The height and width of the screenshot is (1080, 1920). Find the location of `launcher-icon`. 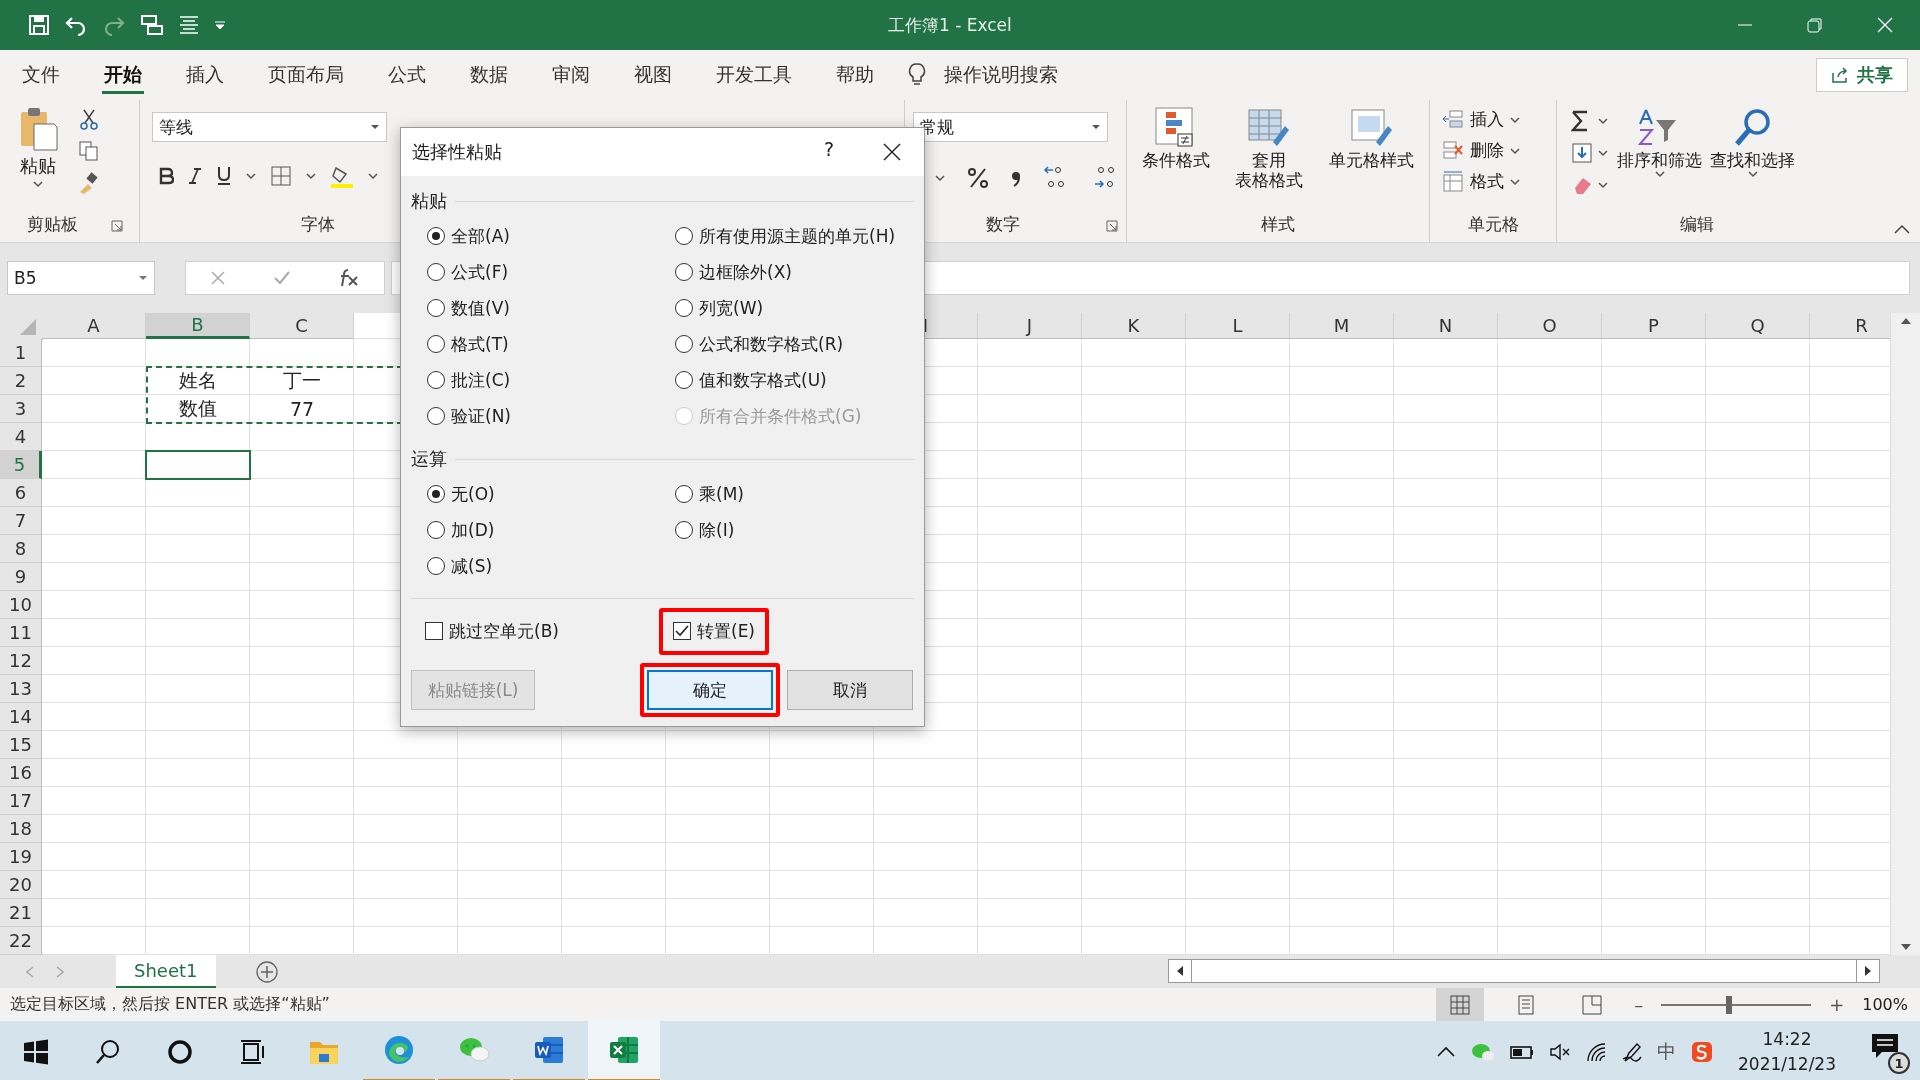

launcher-icon is located at coordinates (117, 226).